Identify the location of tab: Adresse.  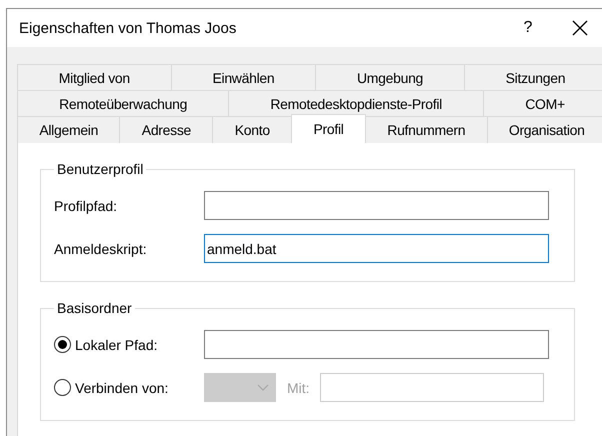
(166, 129).